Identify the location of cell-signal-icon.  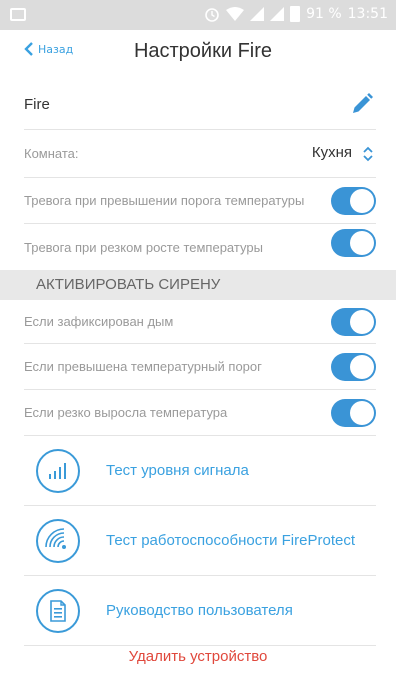
(257, 14).